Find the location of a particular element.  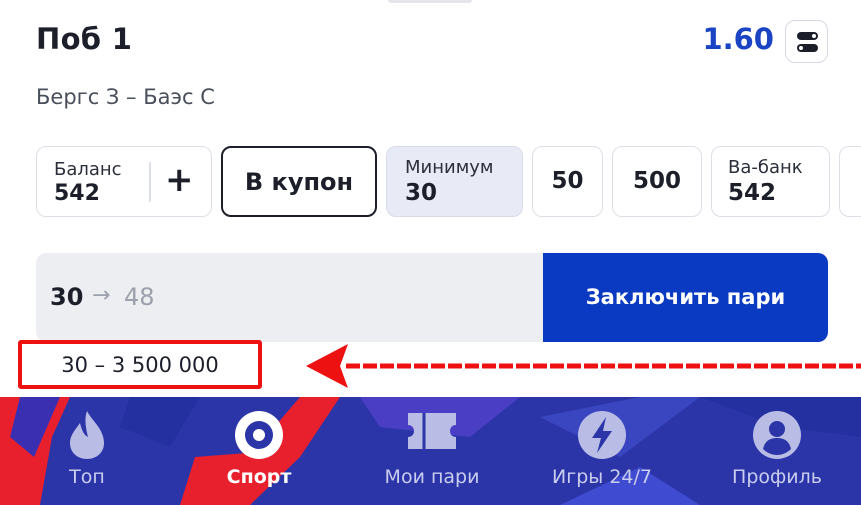

lightning-icon is located at coordinates (602, 435).